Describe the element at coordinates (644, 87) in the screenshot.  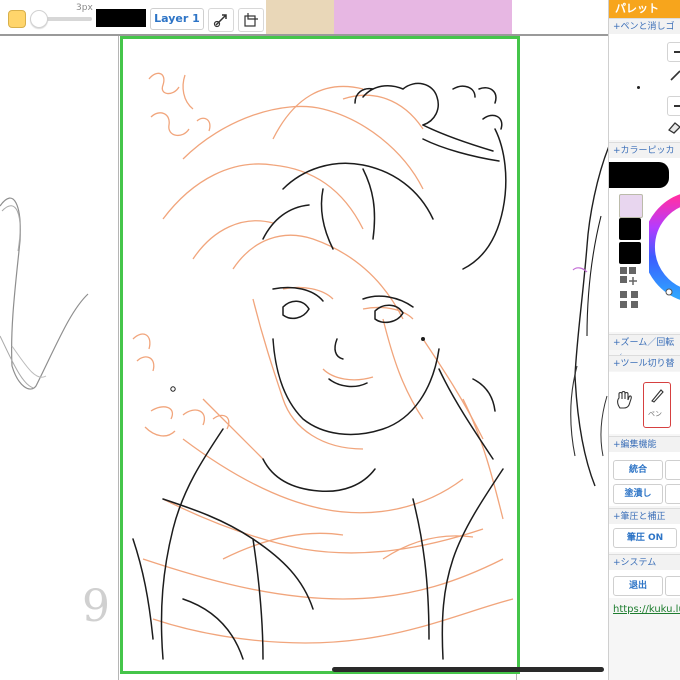
I see `pen-eraser-panel` at that location.